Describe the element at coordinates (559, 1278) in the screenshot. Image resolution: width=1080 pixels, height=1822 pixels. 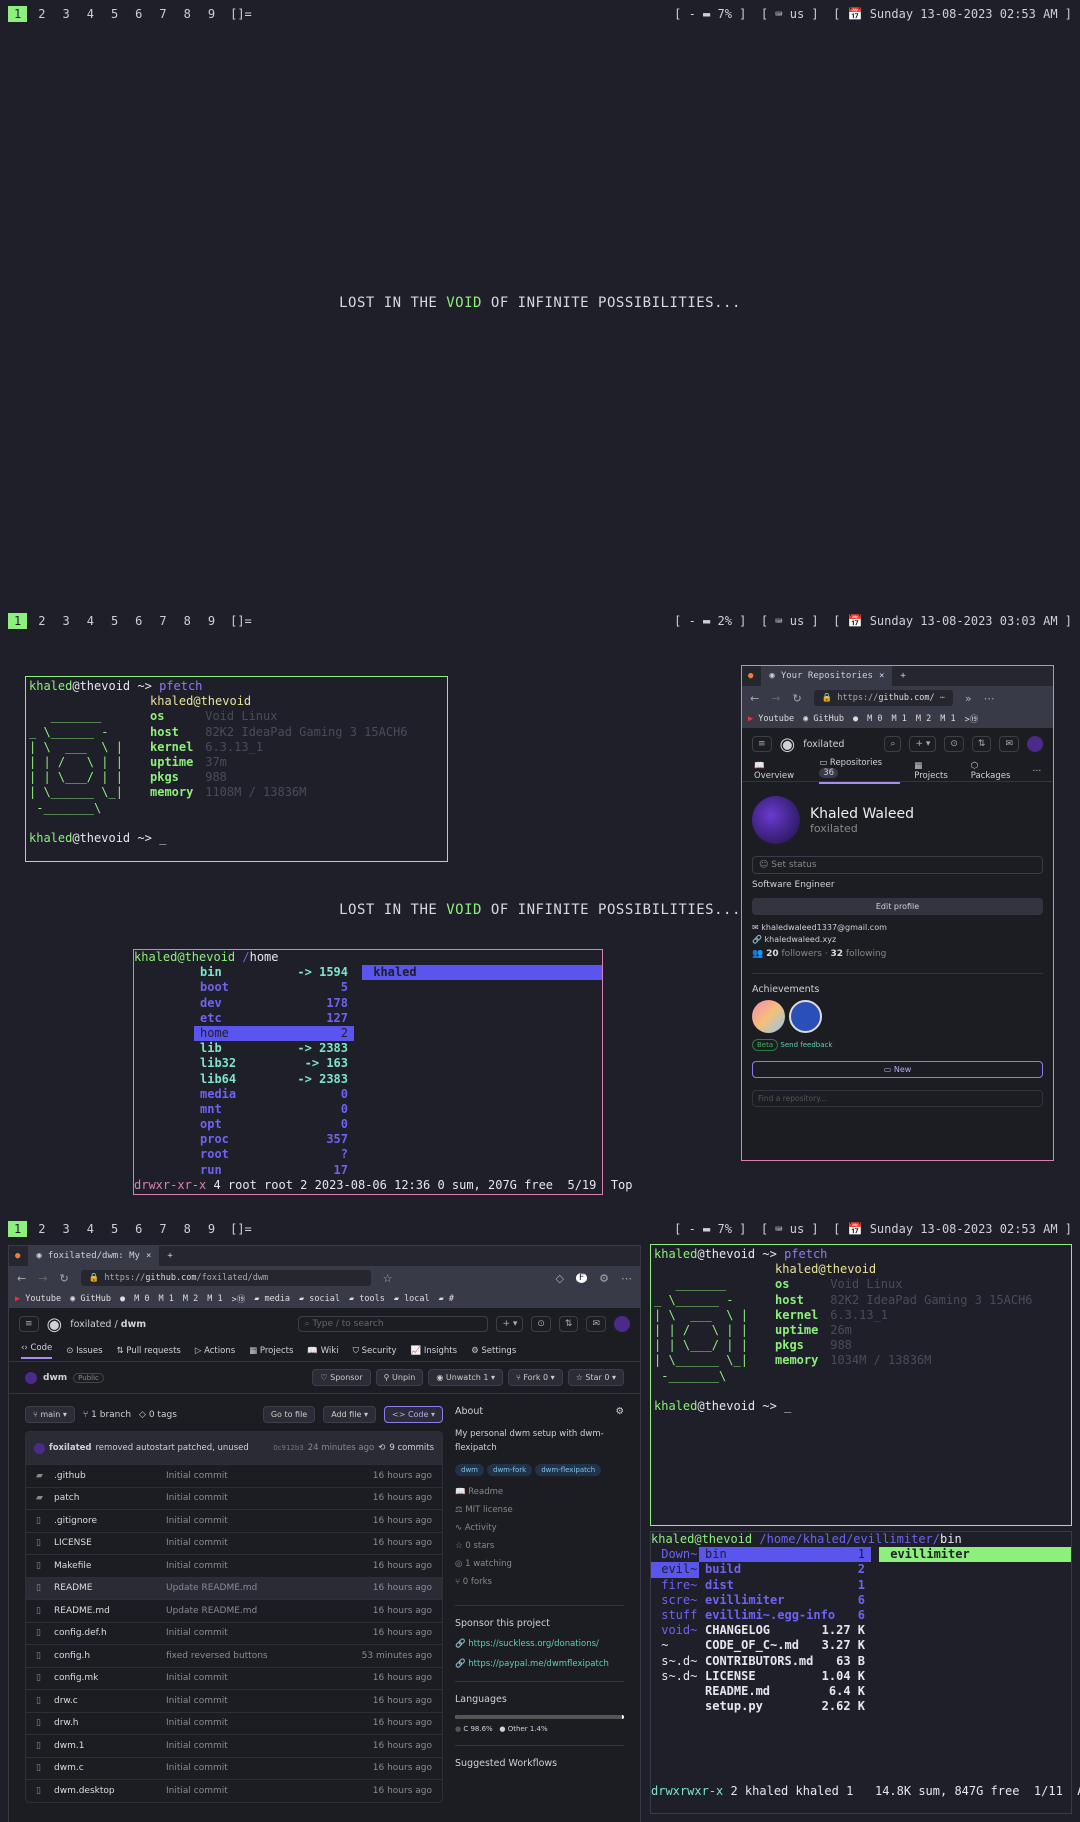
I see `pocket-icon: ◇` at that location.